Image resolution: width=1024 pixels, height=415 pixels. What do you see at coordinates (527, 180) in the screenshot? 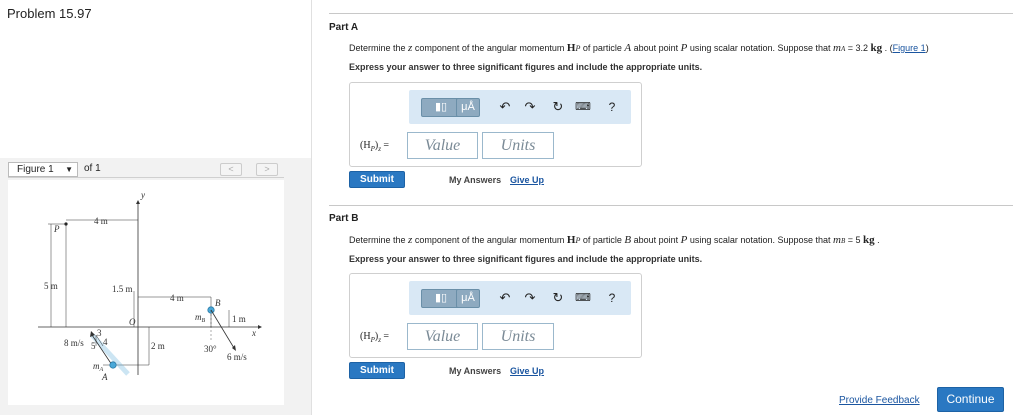
I see `part-a-give-up: Give Up` at bounding box center [527, 180].